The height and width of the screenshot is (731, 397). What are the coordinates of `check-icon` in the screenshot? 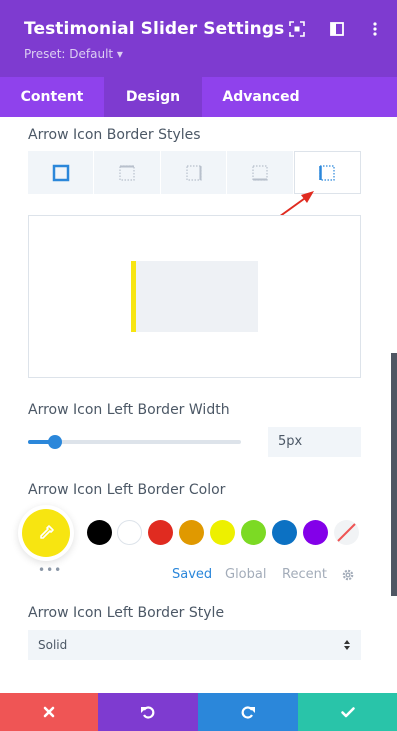 It's located at (347, 712).